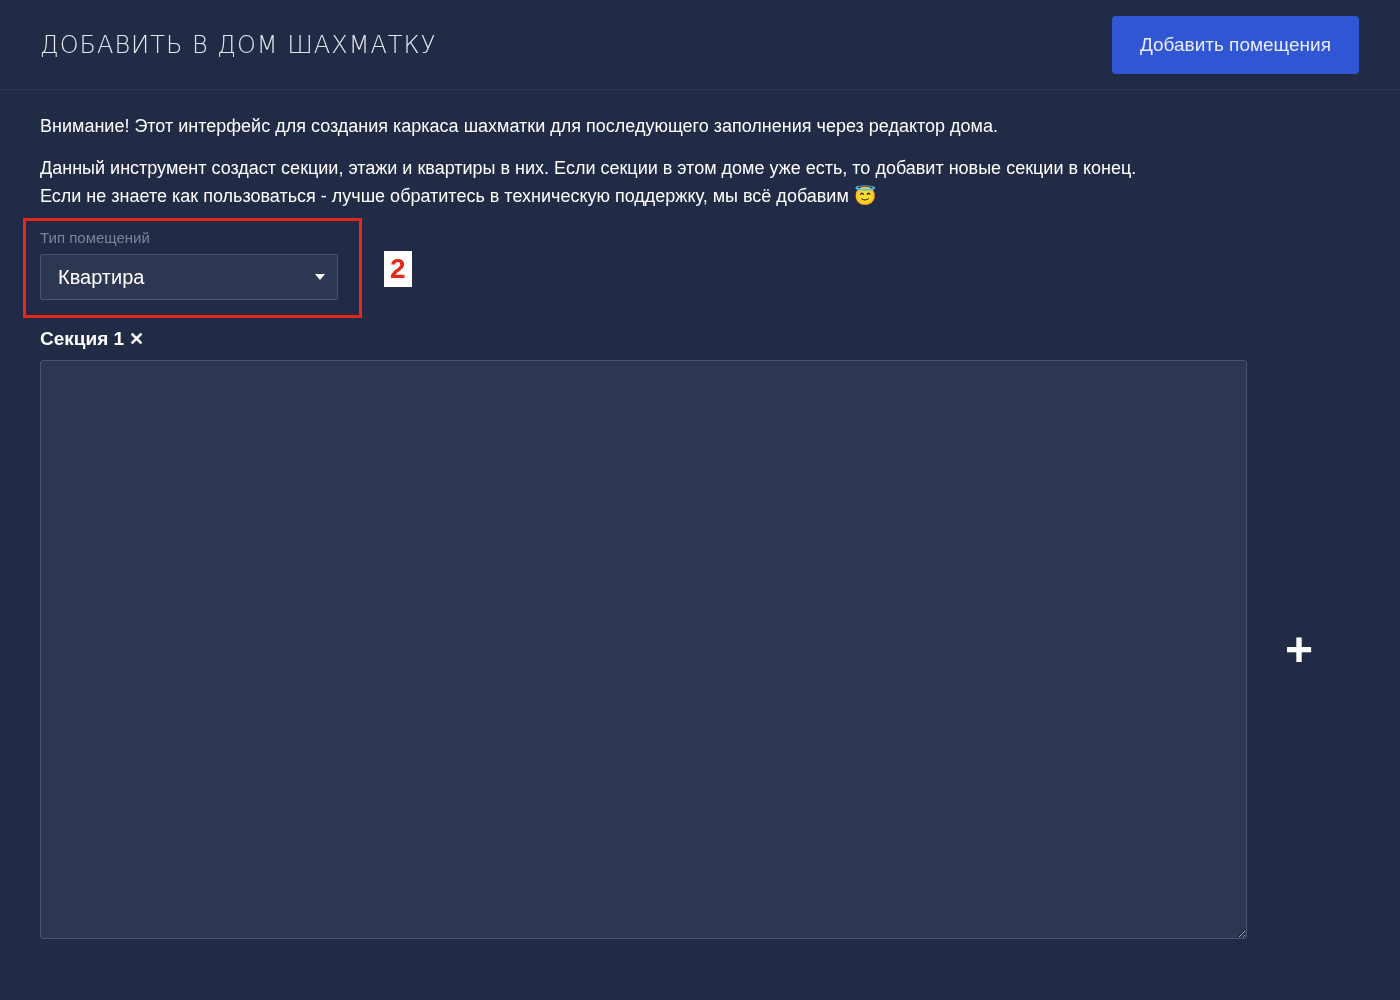 The width and height of the screenshot is (1400, 1000). What do you see at coordinates (189, 277) in the screenshot?
I see `room-type-select: Квартира` at bounding box center [189, 277].